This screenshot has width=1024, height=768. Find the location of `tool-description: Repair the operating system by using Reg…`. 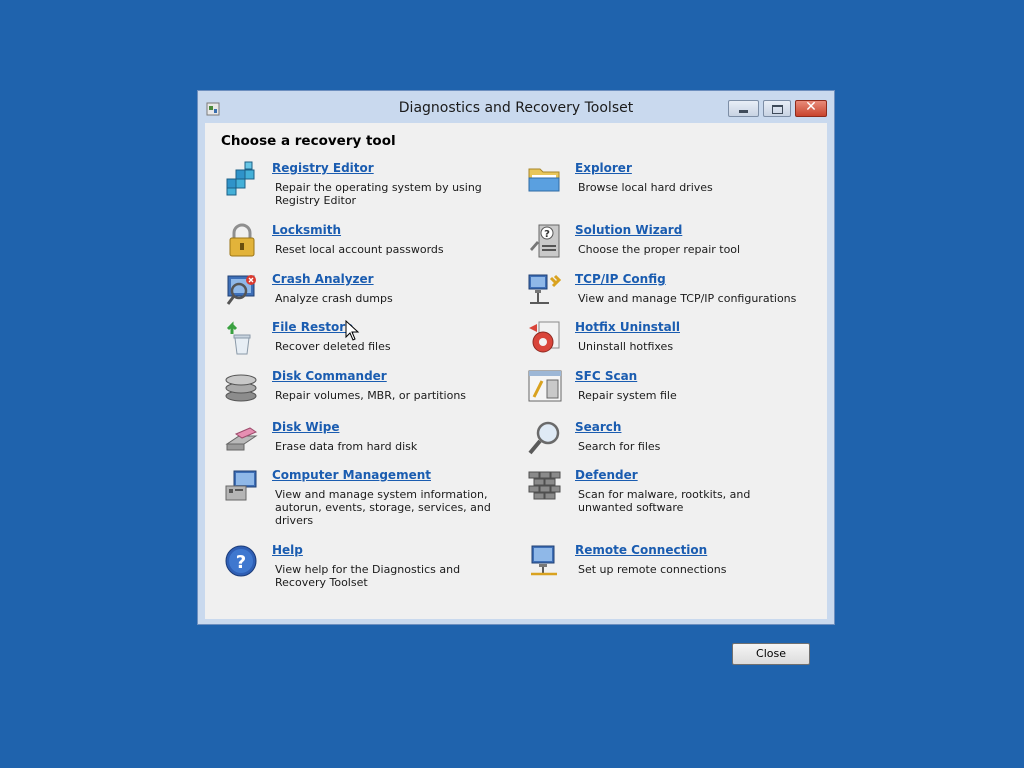

tool-description: Repair the operating system by using Reg… is located at coordinates (378, 194).